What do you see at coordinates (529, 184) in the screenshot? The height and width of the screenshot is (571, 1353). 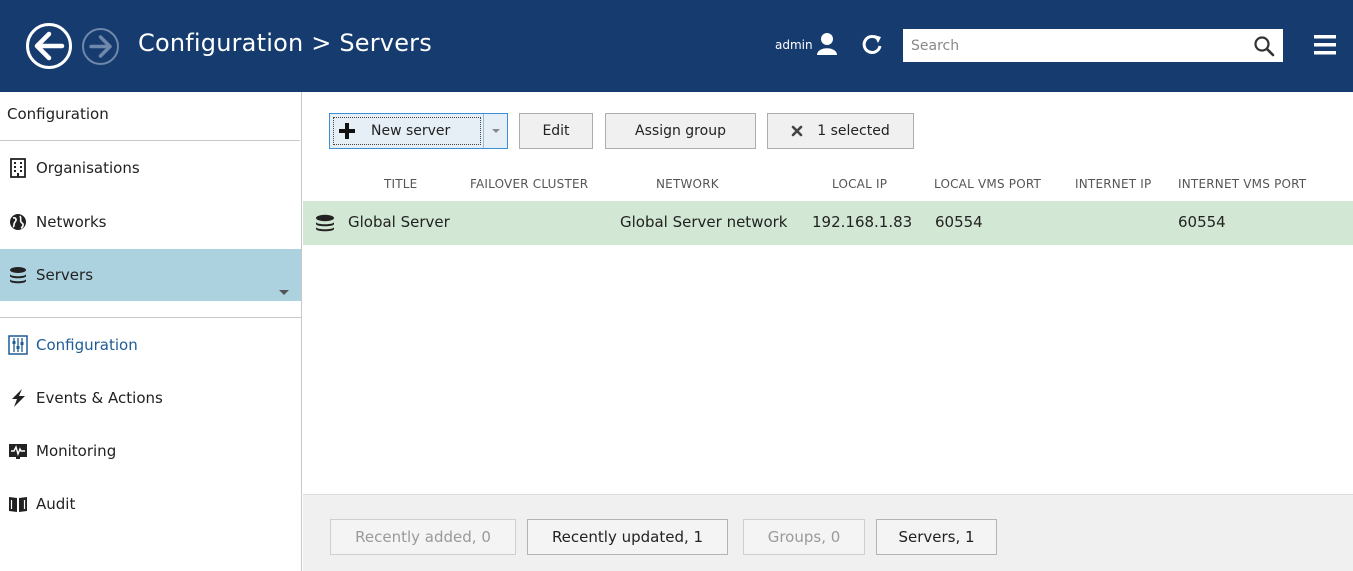 I see `column-header-failover-cluster: FAILOVER CLUSTER` at bounding box center [529, 184].